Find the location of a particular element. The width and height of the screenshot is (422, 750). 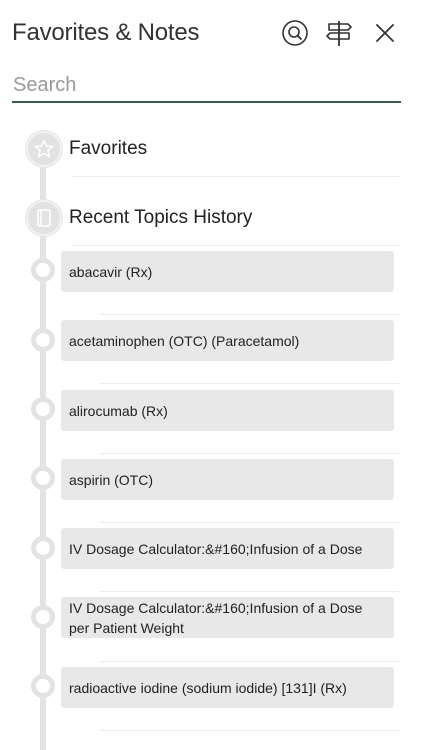

favorites-section: Favorites is located at coordinates (211, 148).